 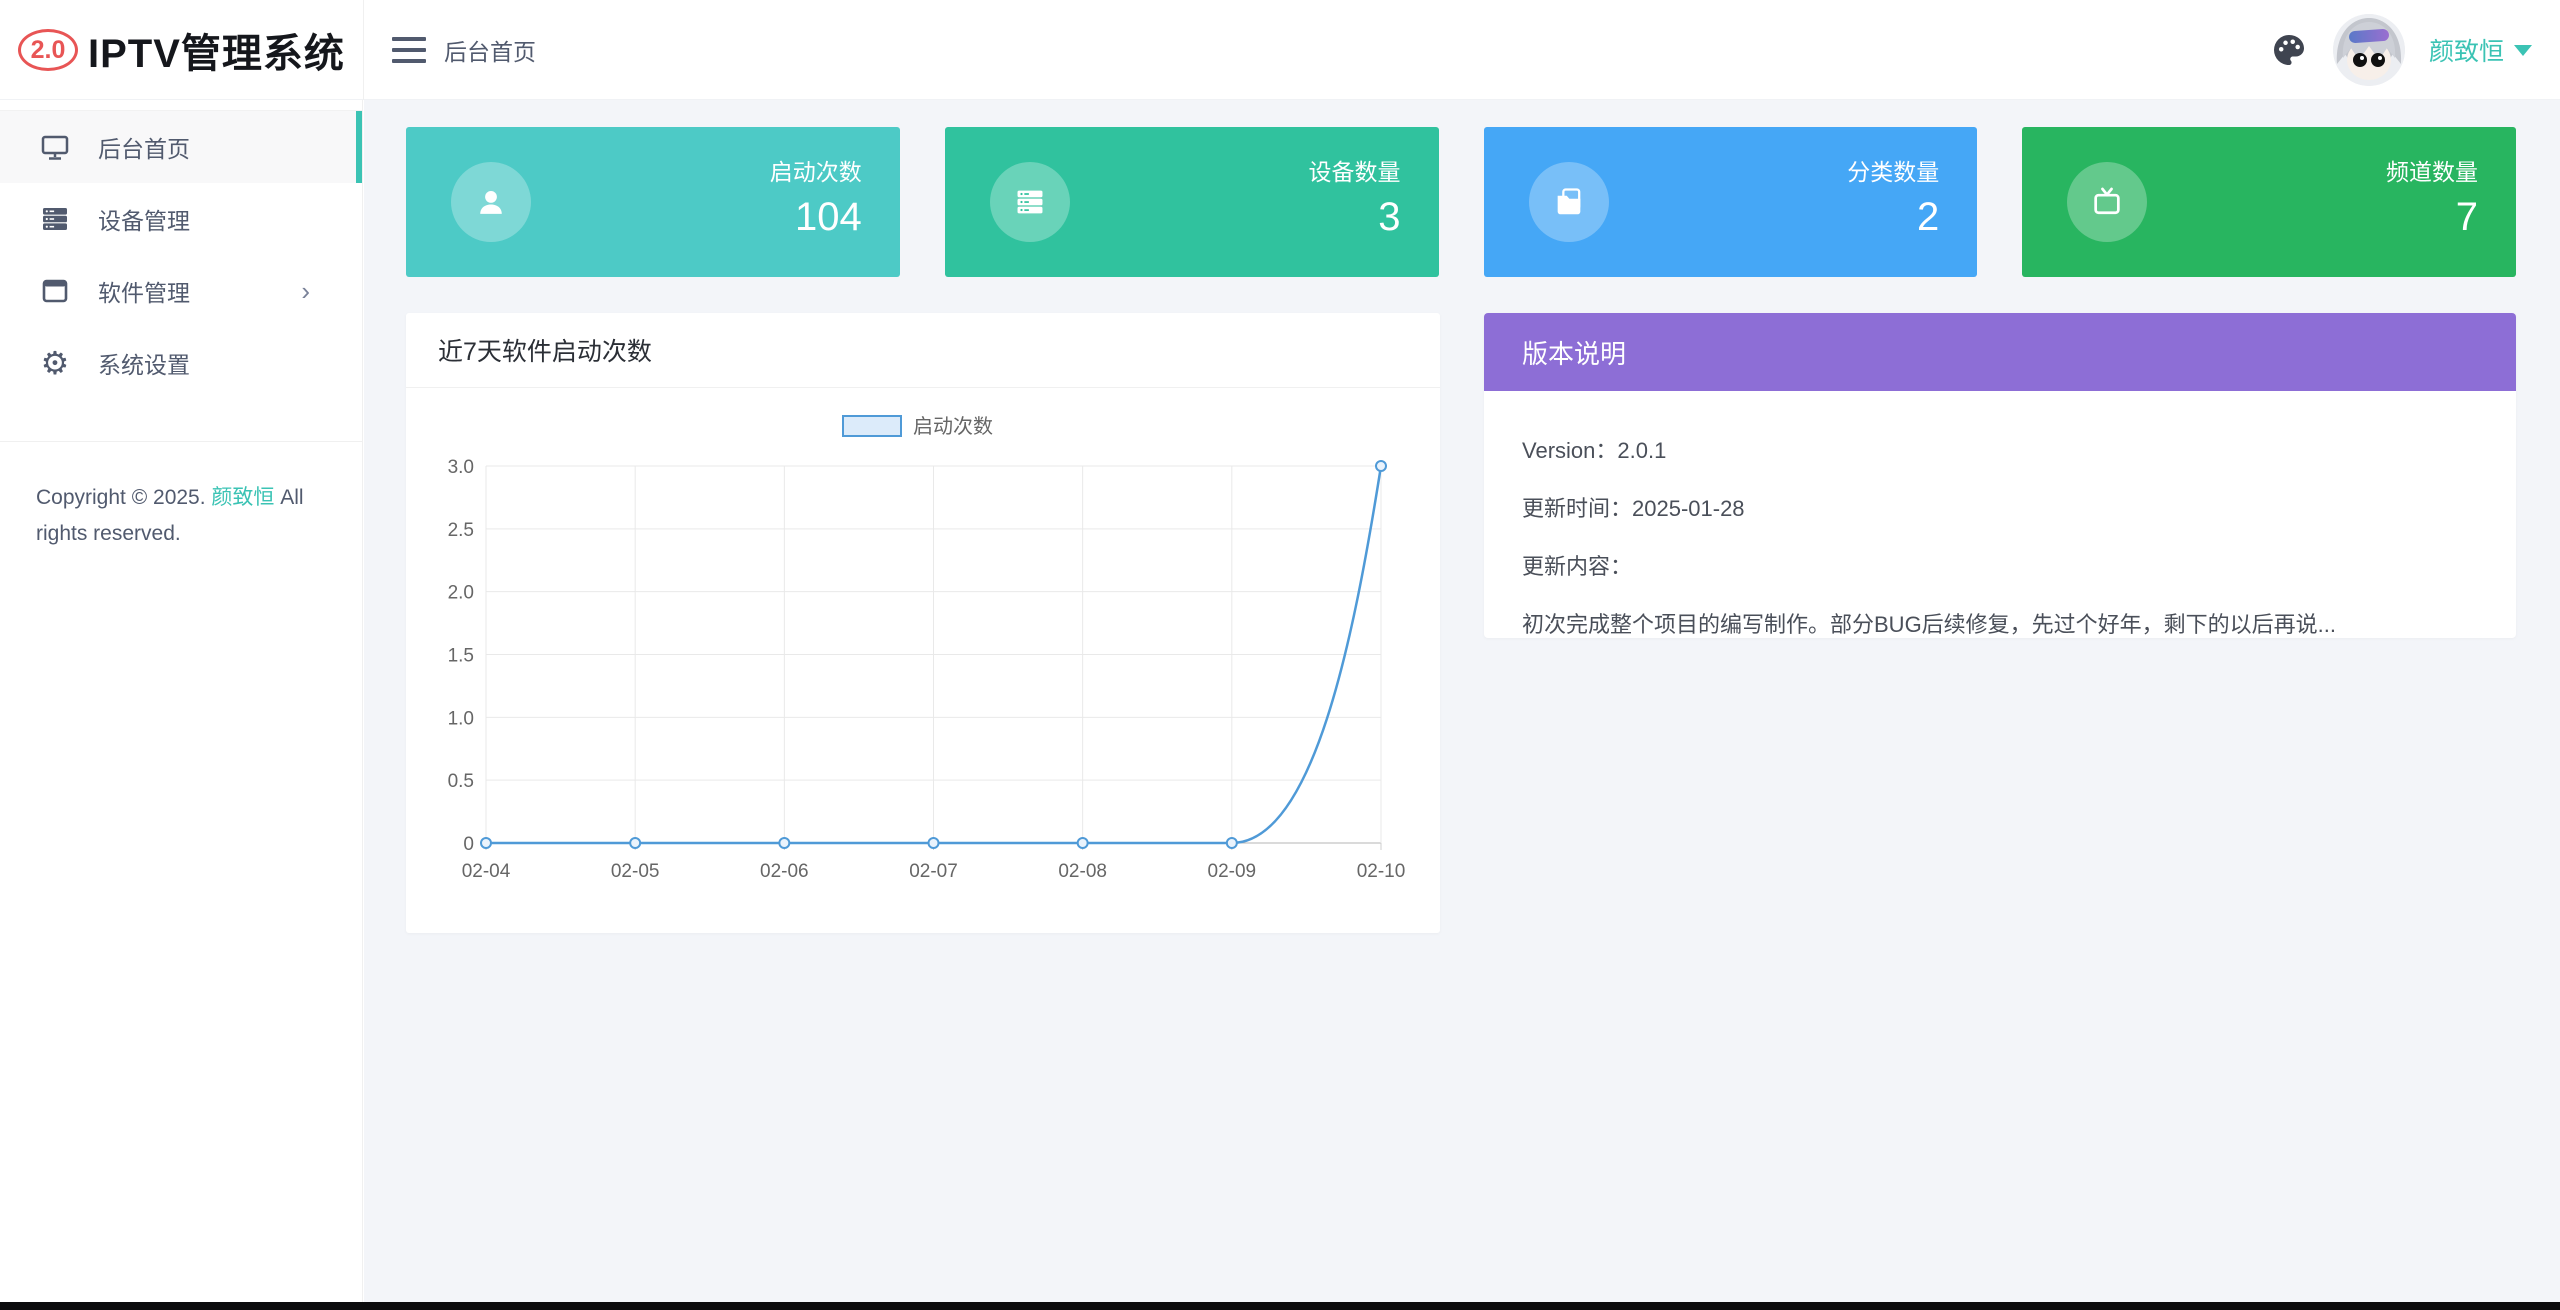 I want to click on svg-text: 2.0, so click(x=461, y=593).